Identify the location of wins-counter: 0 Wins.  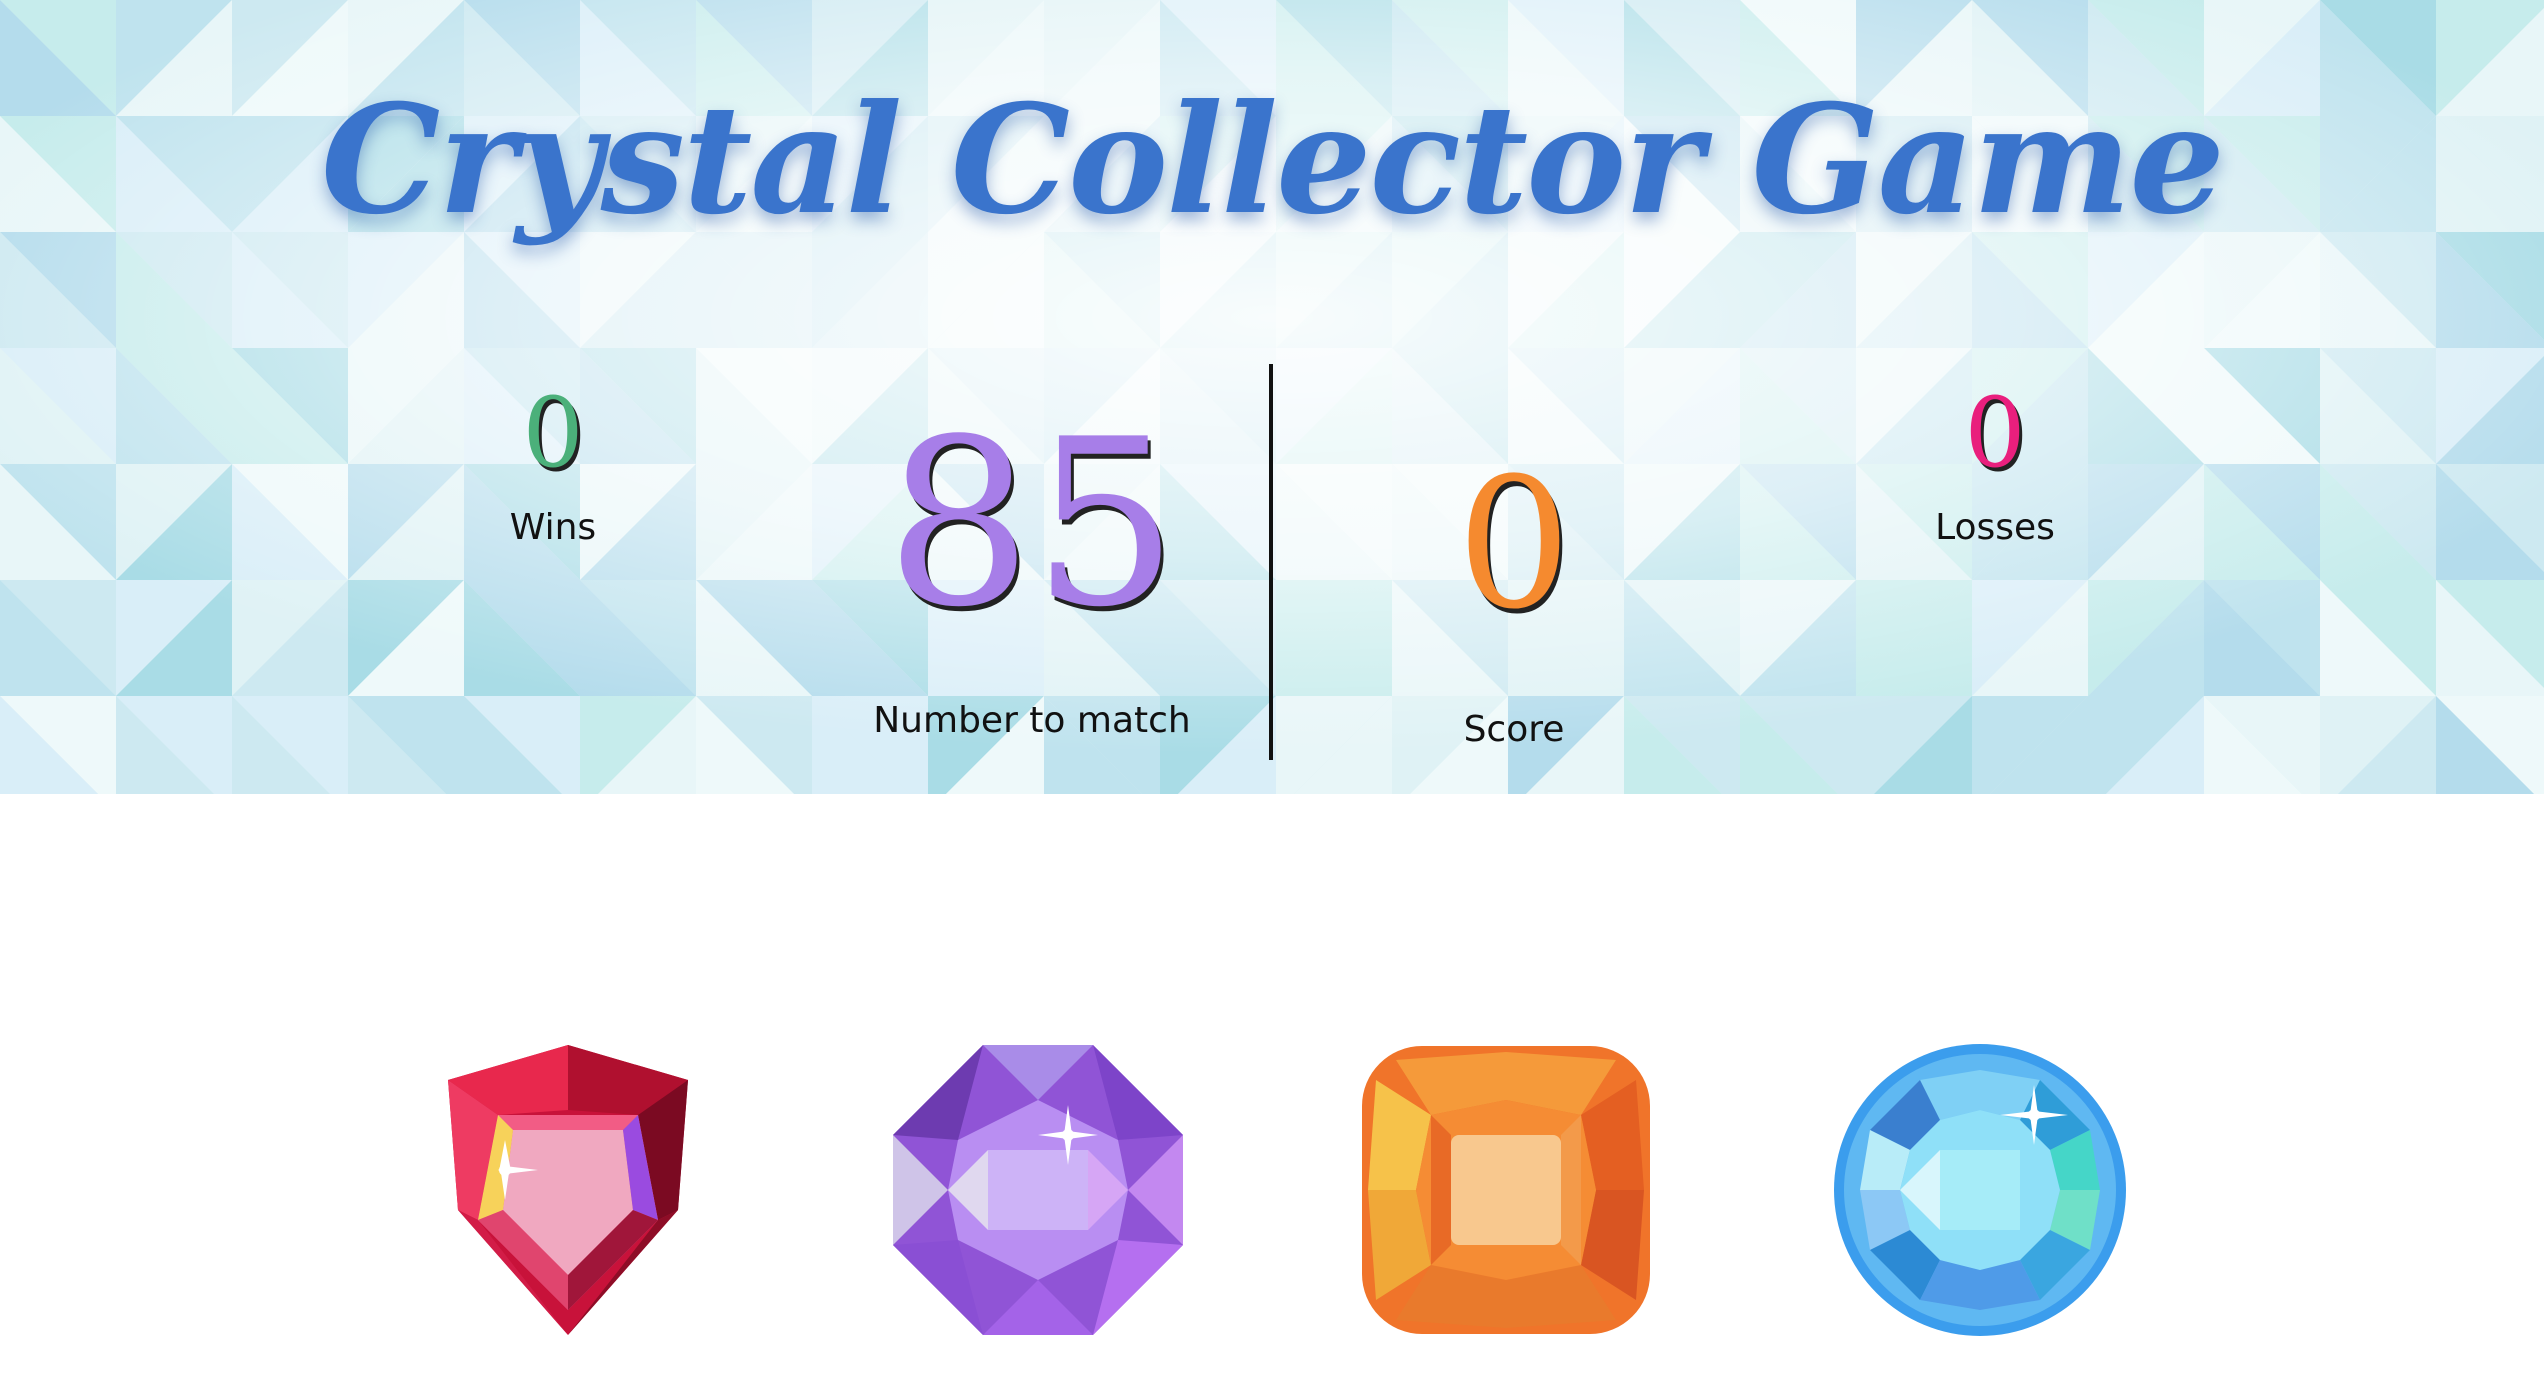
(553, 466).